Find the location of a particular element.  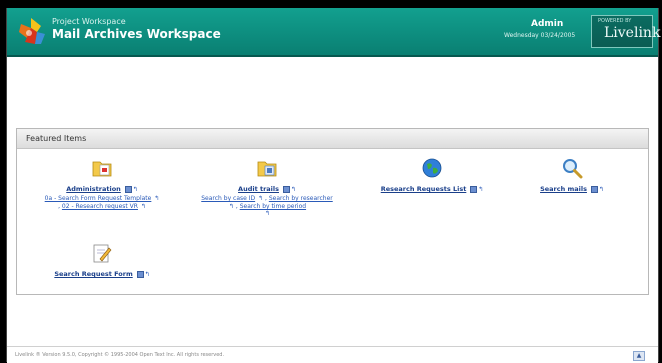

item-link: Search by case ID is located at coordinates (228, 198).